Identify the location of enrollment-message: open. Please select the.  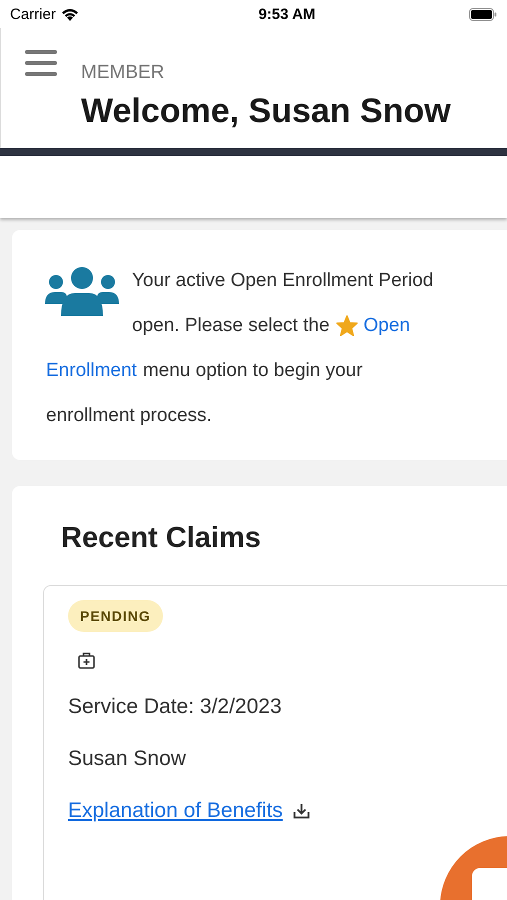
(231, 326).